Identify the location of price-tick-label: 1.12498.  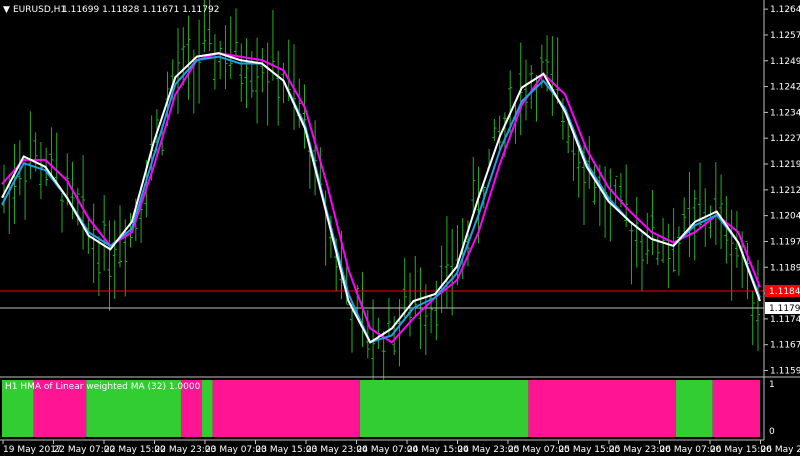
(785, 62).